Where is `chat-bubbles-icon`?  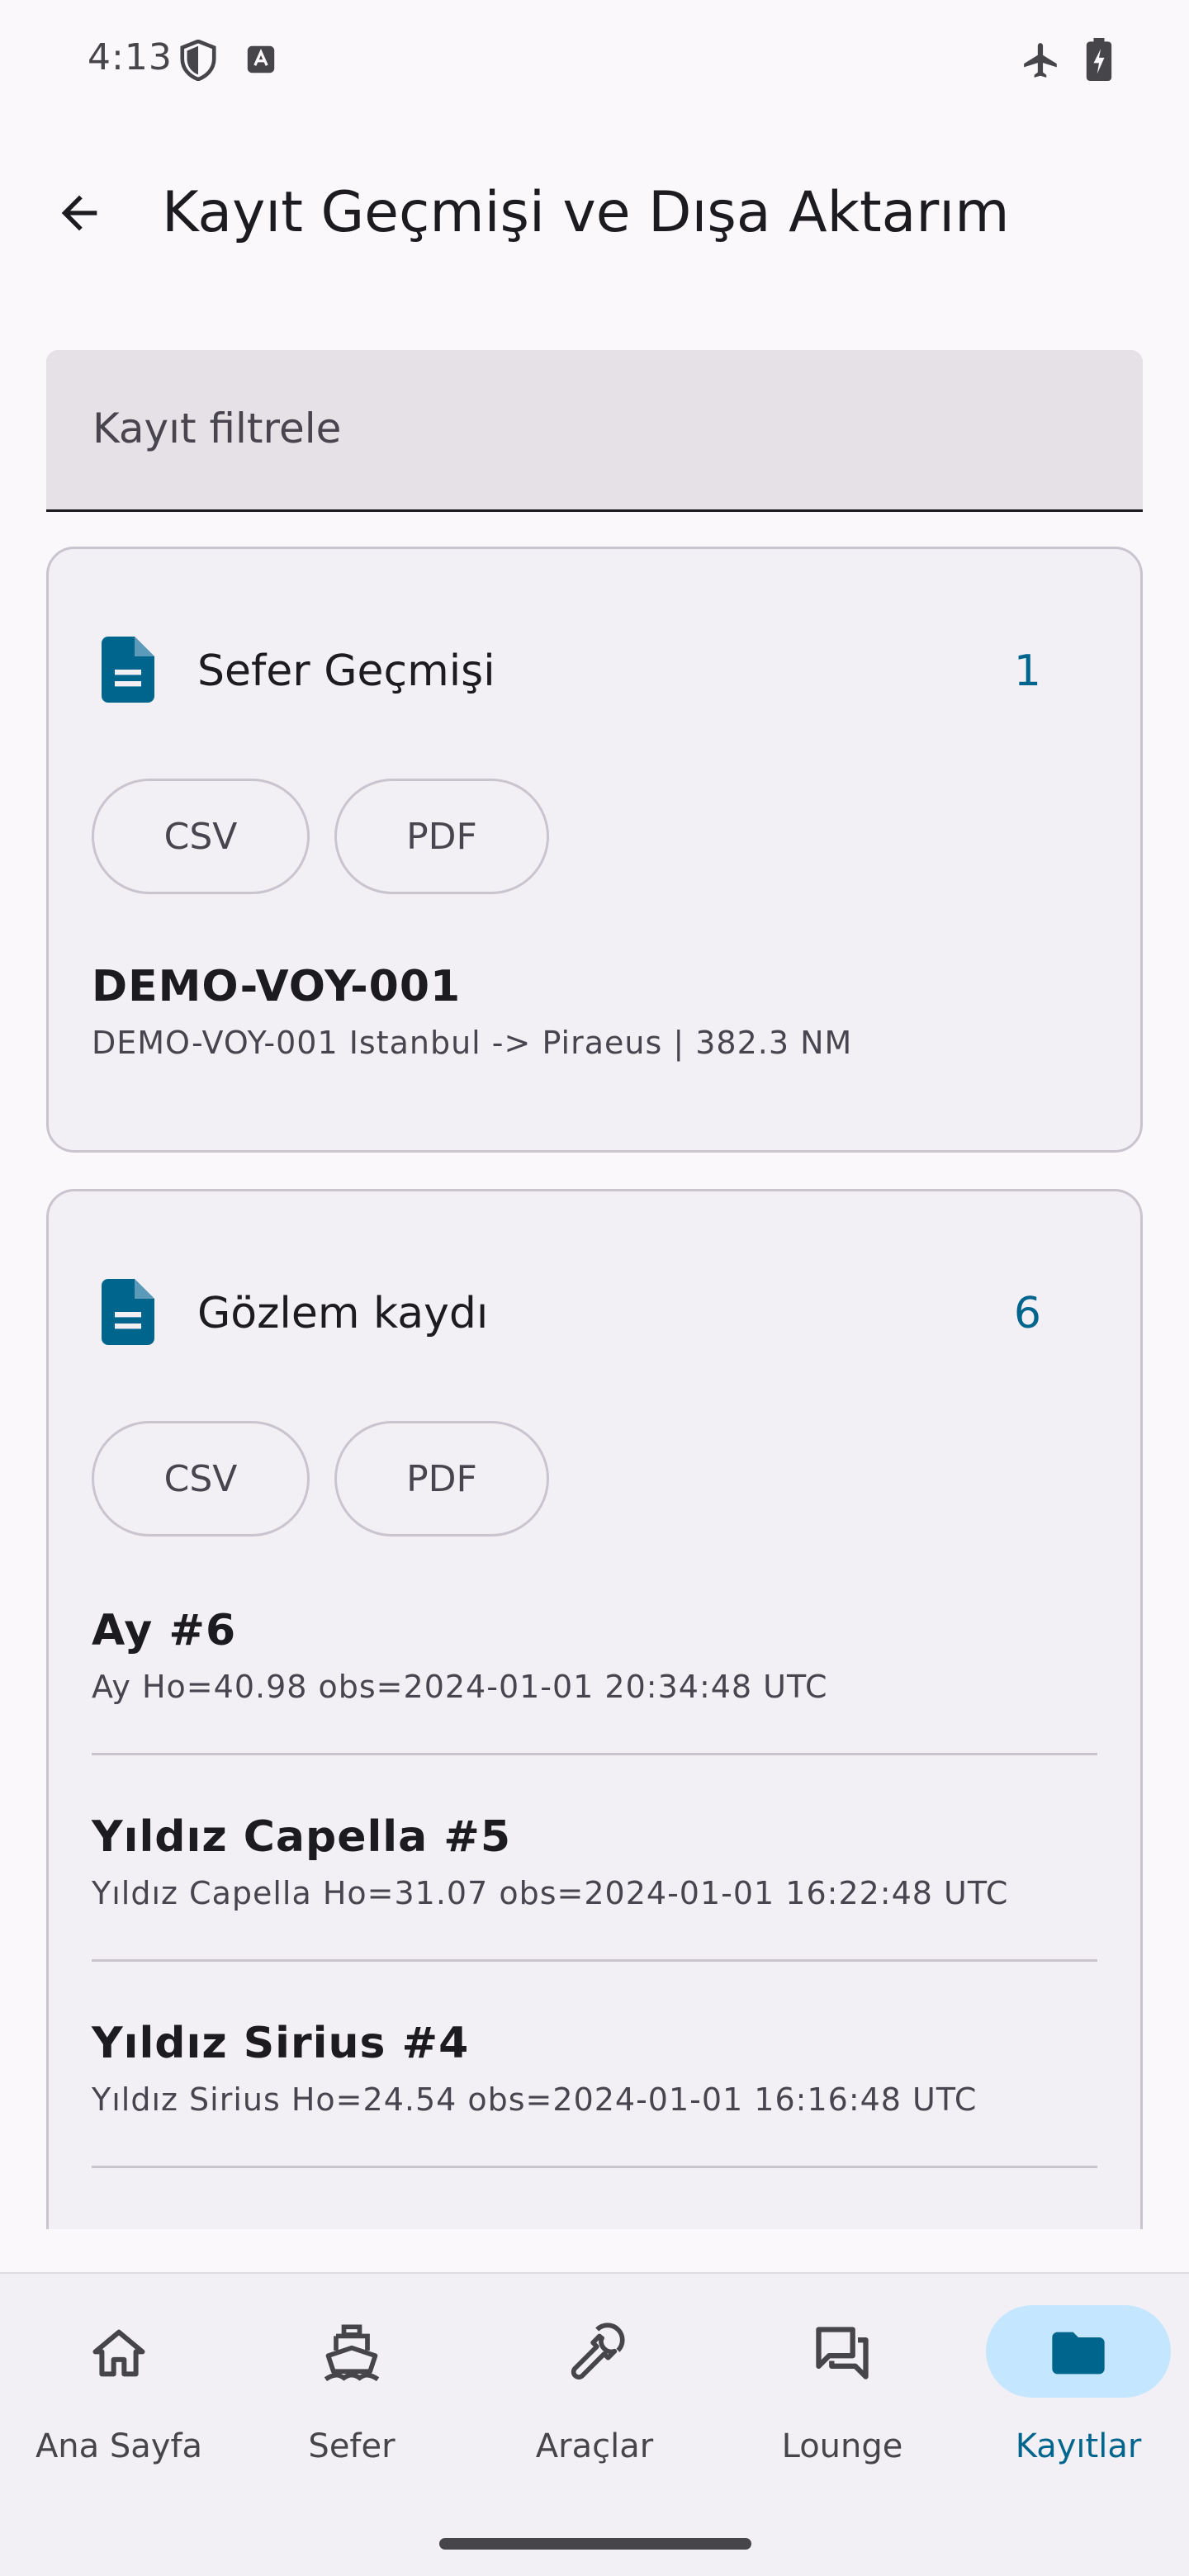 chat-bubbles-icon is located at coordinates (842, 2353).